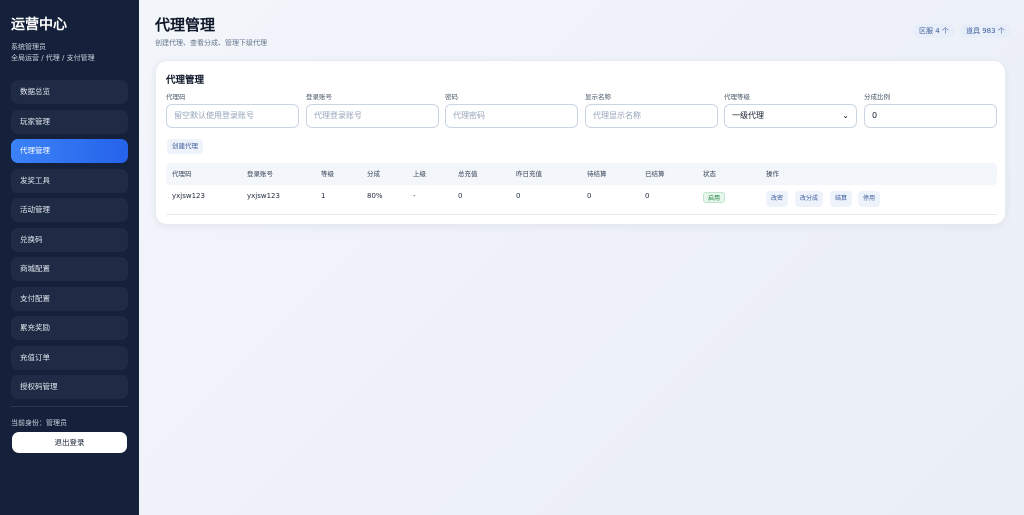  What do you see at coordinates (598, 97) in the screenshot?
I see `display-name-label: 显示名称` at bounding box center [598, 97].